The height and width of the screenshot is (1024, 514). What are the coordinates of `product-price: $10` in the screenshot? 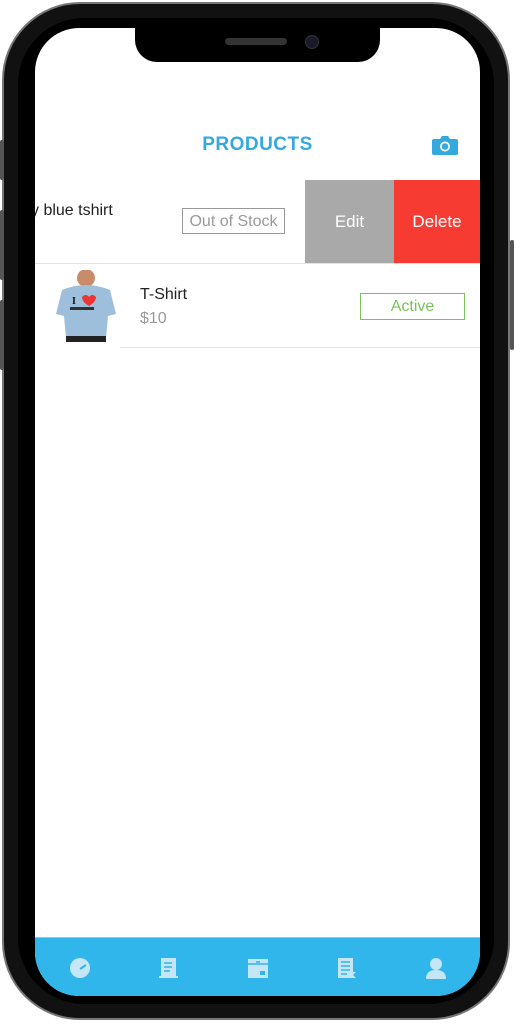 It's located at (153, 318).